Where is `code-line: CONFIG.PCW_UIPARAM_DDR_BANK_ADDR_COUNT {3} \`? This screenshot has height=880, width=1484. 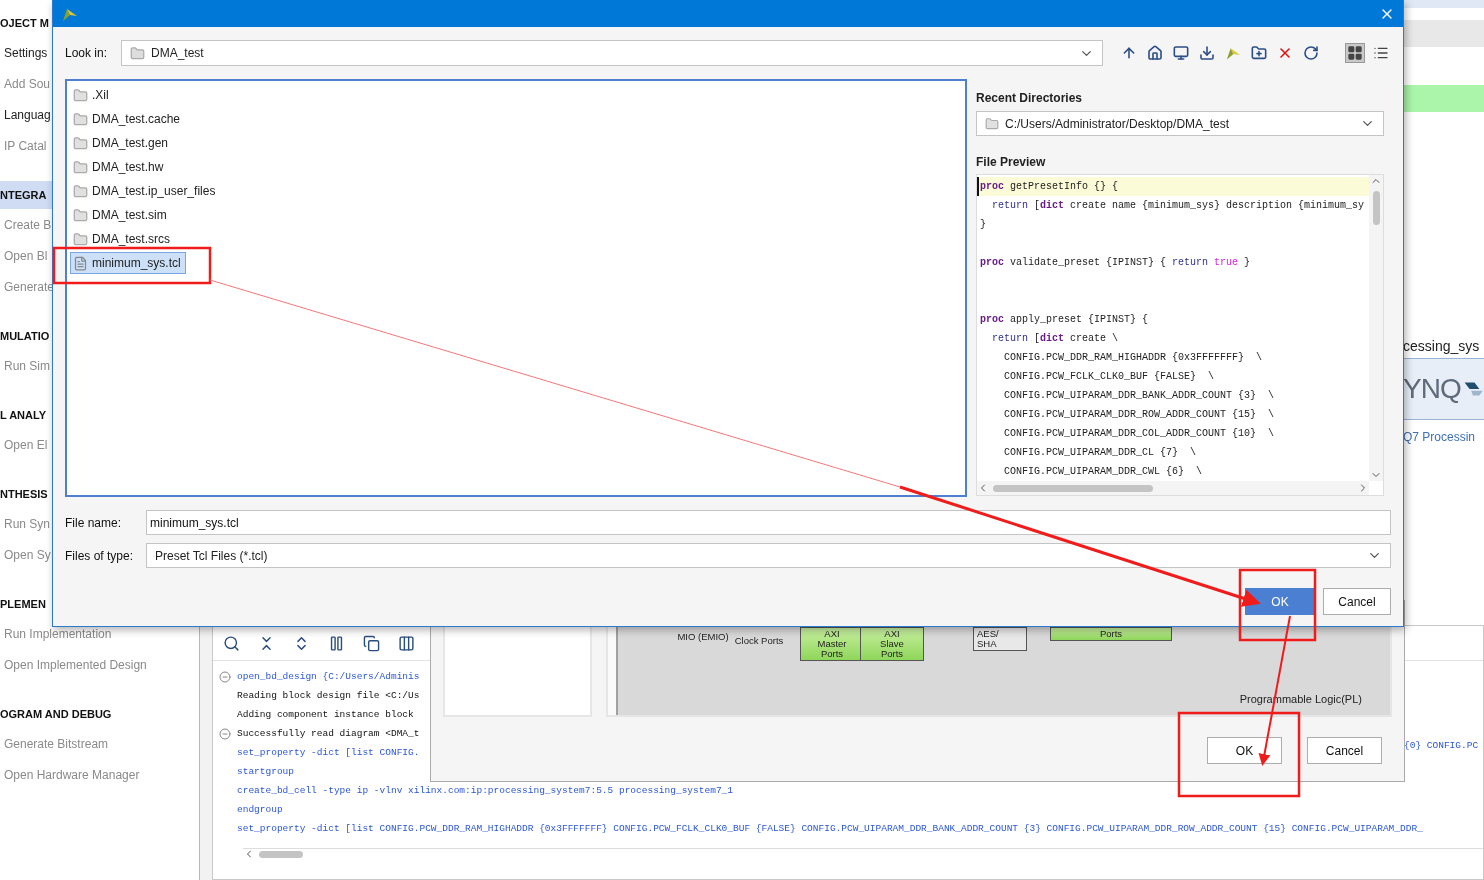 code-line: CONFIG.PCW_UIPARAM_DDR_BANK_ADDR_COUNT {3} \ is located at coordinates (1139, 395).